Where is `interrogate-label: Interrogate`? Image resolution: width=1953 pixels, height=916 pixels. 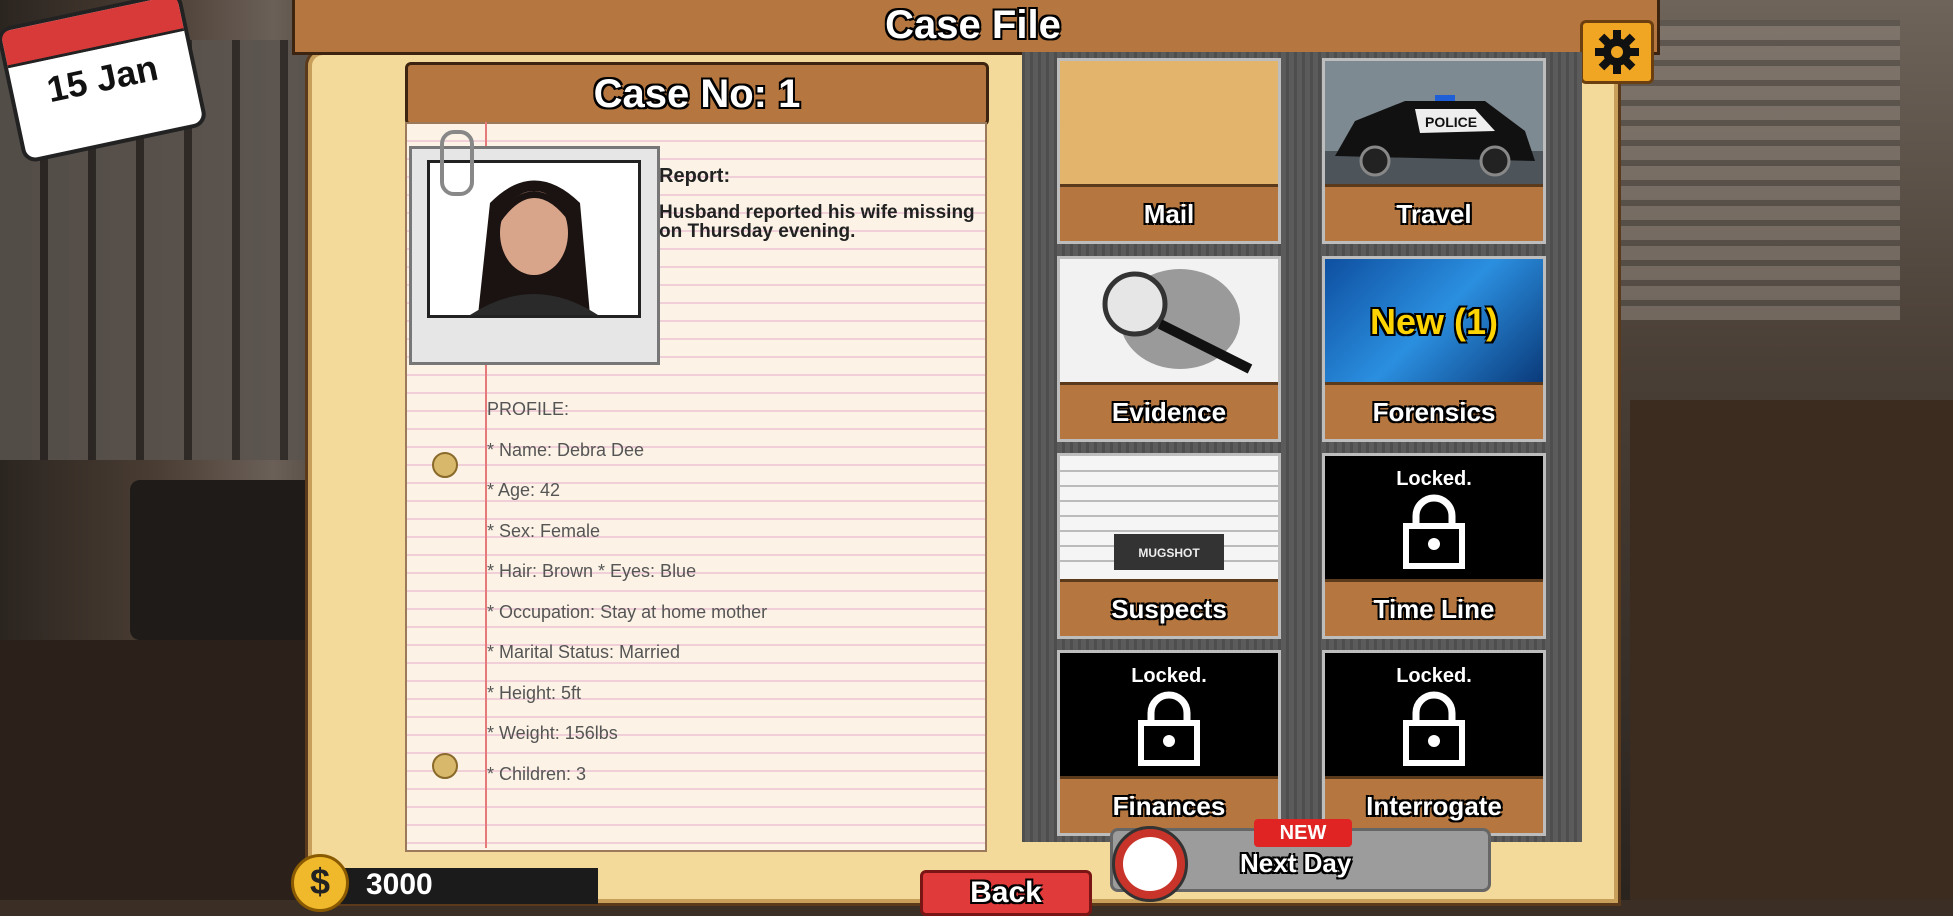
interrogate-label: Interrogate is located at coordinates (1434, 804).